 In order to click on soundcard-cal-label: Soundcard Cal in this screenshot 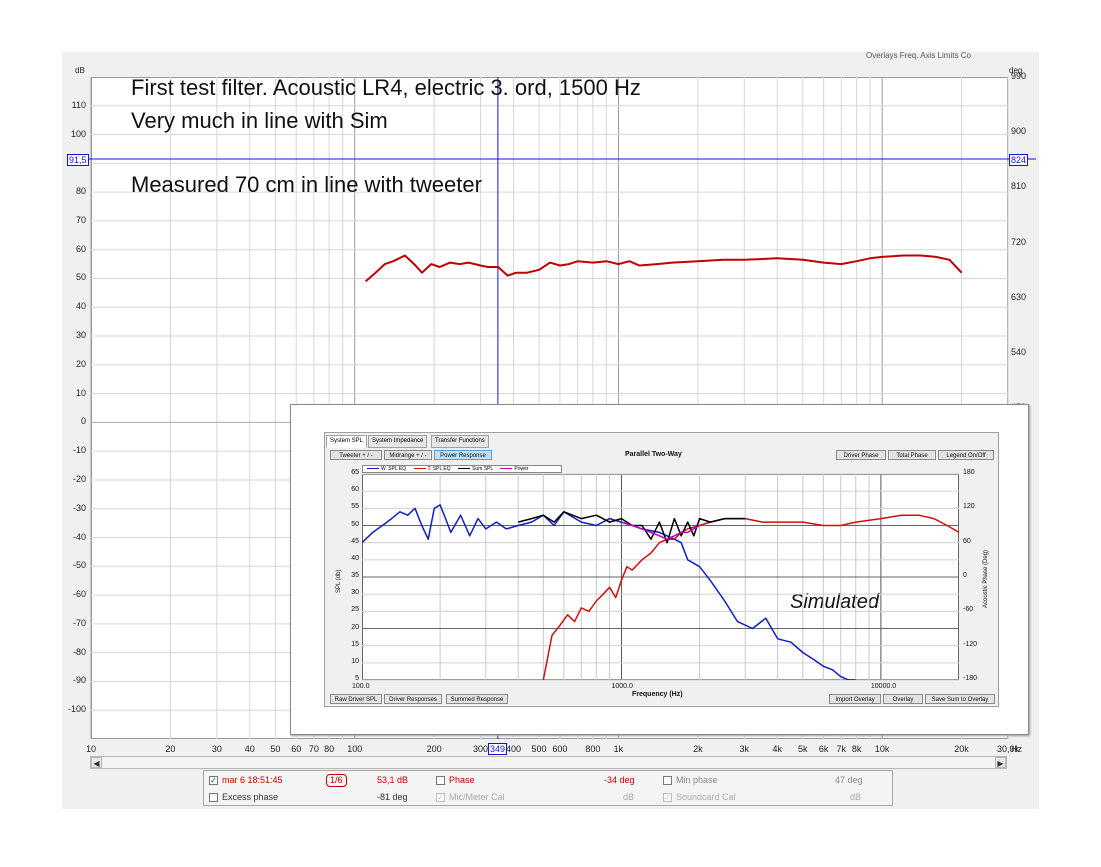, I will do `click(706, 797)`.